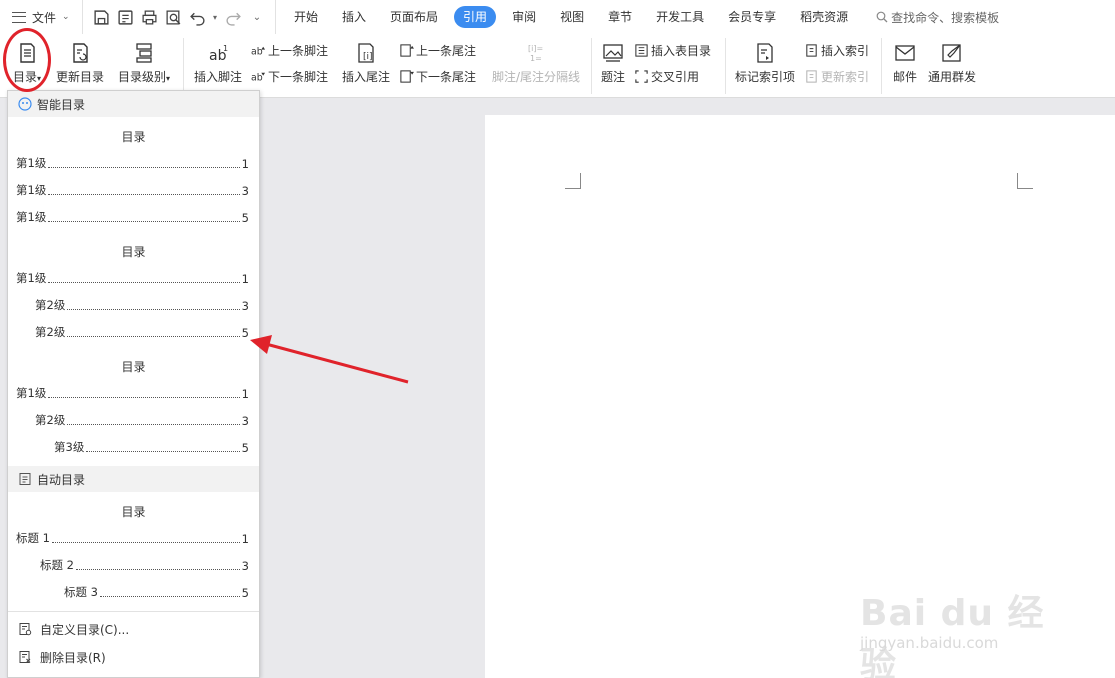 This screenshot has height=678, width=1115. I want to click on print-preview-icon, so click(173, 17).